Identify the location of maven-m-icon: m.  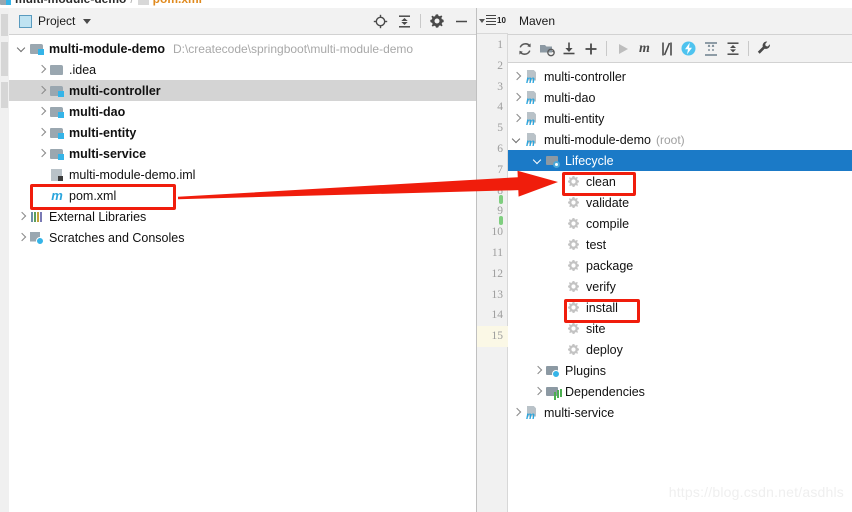
(644, 48).